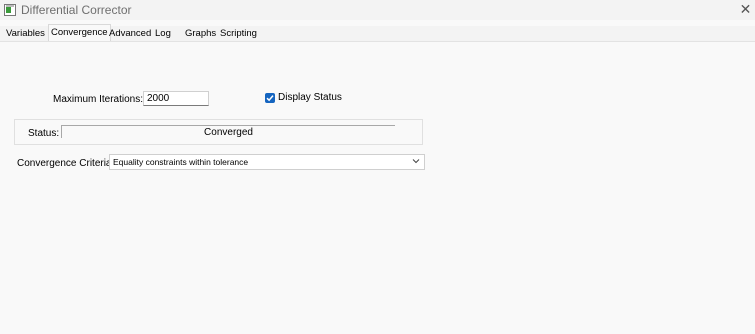 This screenshot has width=755, height=334. Describe the element at coordinates (176, 98) in the screenshot. I see `max-iterations-input: 2000` at that location.